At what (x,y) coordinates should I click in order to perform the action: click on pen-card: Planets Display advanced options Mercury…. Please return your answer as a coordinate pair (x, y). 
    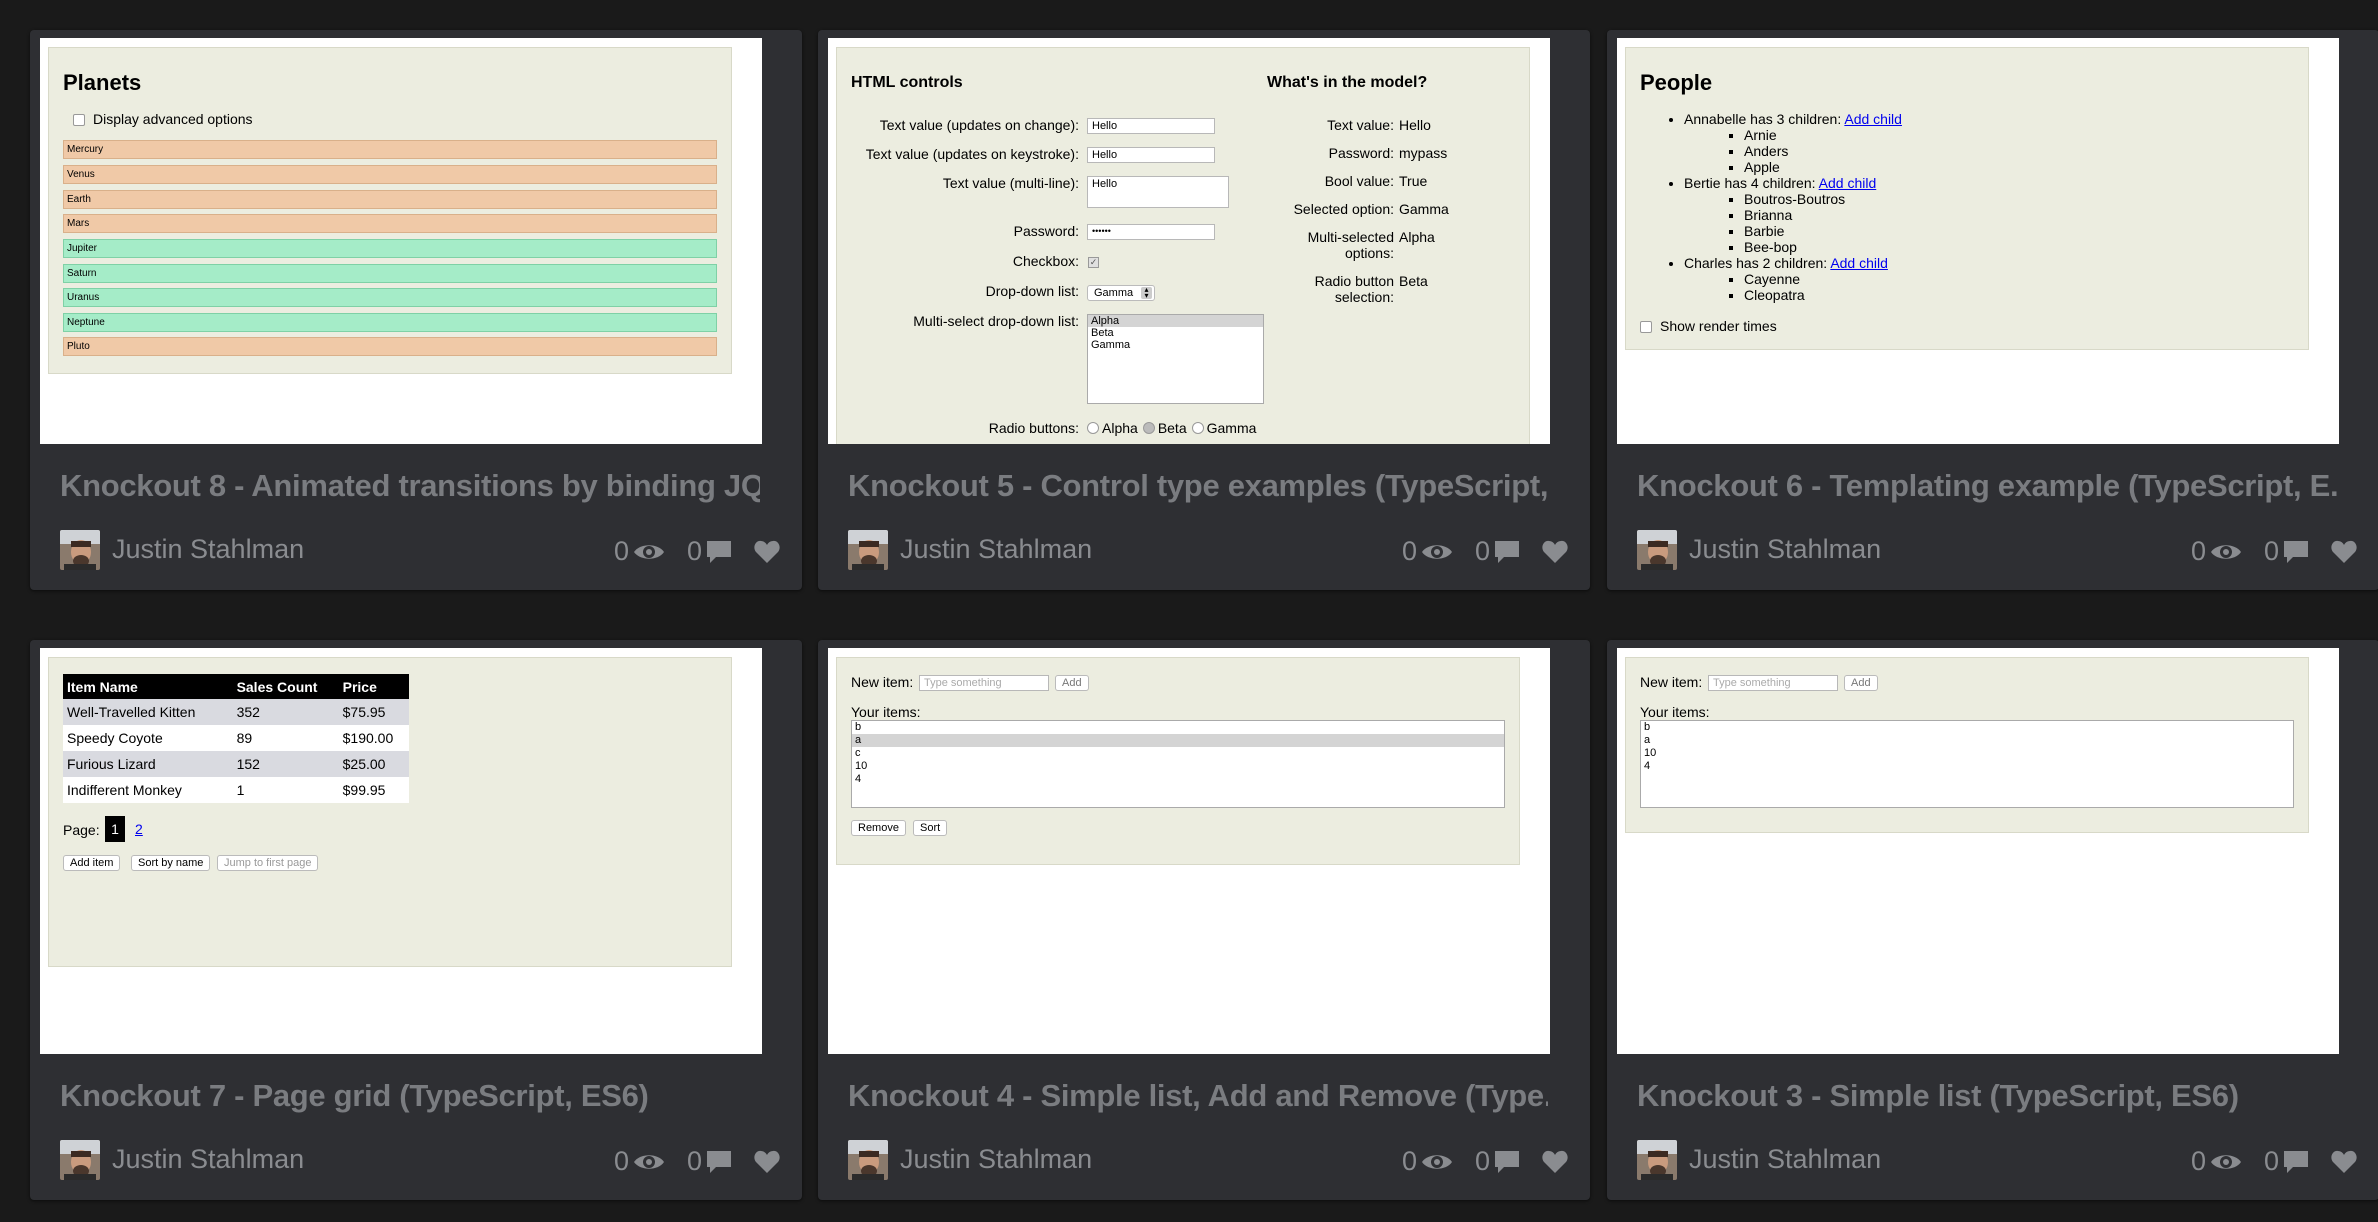
    Looking at the image, I should click on (416, 310).